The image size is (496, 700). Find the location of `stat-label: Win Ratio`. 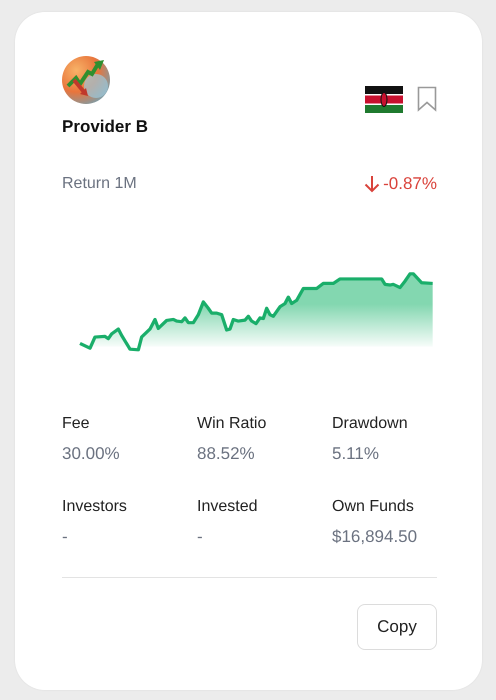

stat-label: Win Ratio is located at coordinates (232, 424).